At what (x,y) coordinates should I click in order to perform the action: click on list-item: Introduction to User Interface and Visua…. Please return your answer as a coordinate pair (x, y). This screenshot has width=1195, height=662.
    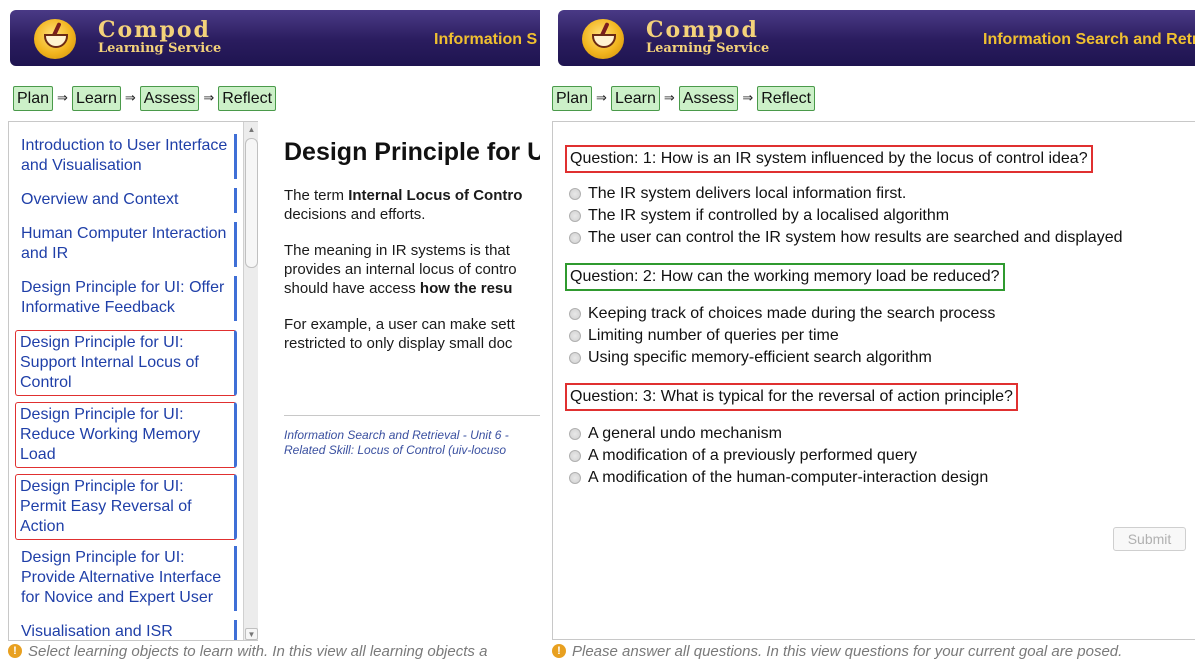
    Looking at the image, I should click on (127, 156).